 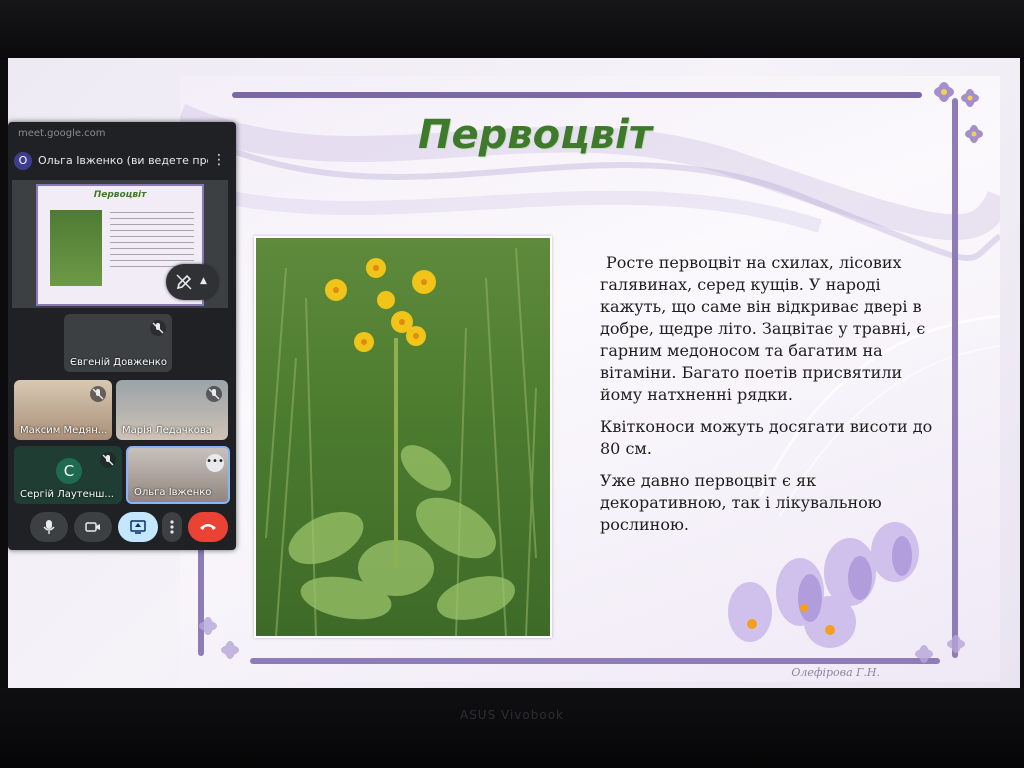 I want to click on meet-url: meet.google.com, so click(x=62, y=133).